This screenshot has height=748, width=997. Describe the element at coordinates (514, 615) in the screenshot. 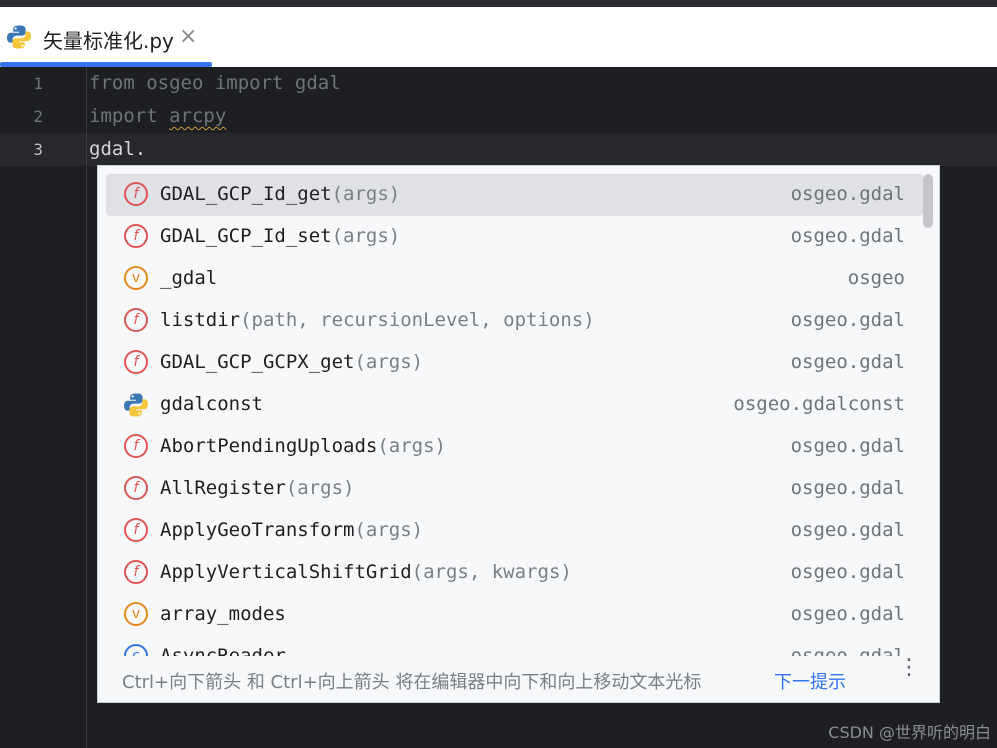

I see `completion-item: v array_modes osgeo.gdal` at that location.